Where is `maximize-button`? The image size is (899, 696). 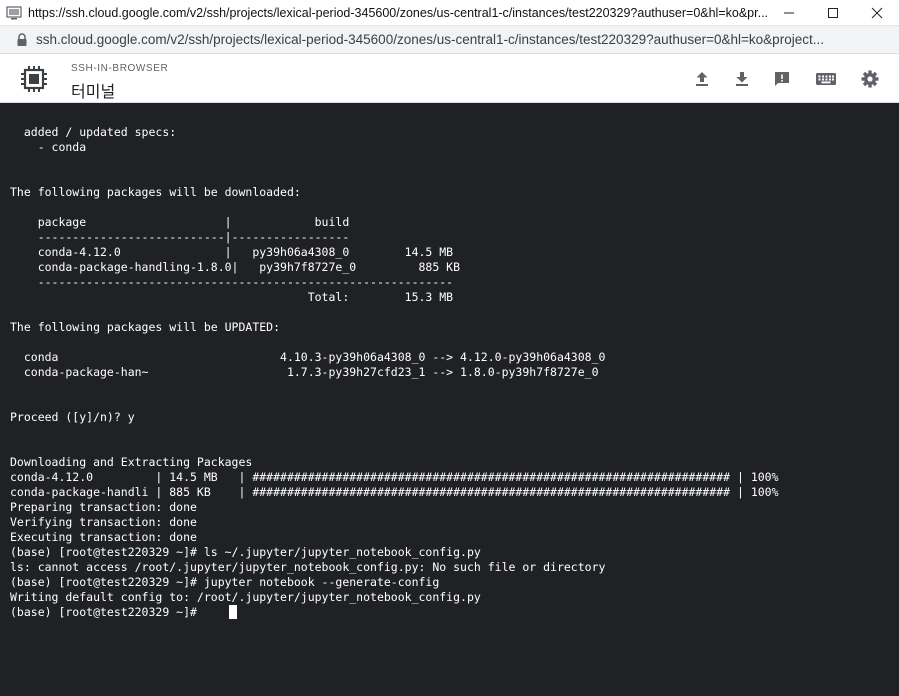 maximize-button is located at coordinates (833, 13).